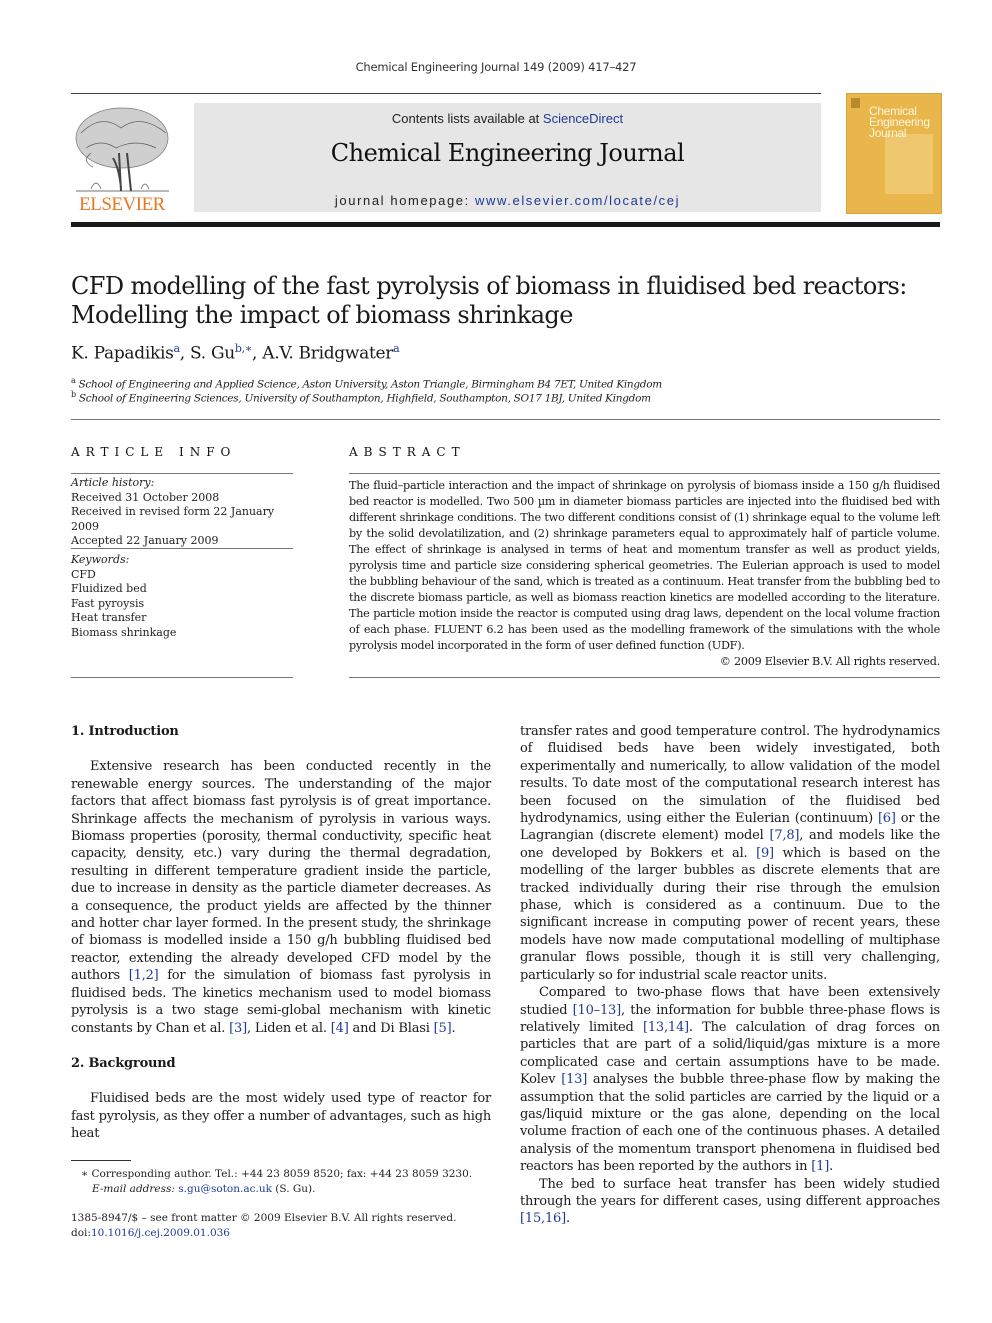 Image resolution: width=992 pixels, height=1323 pixels. What do you see at coordinates (125, 731) in the screenshot?
I see `section-heading-introduction: 1. Introduction` at bounding box center [125, 731].